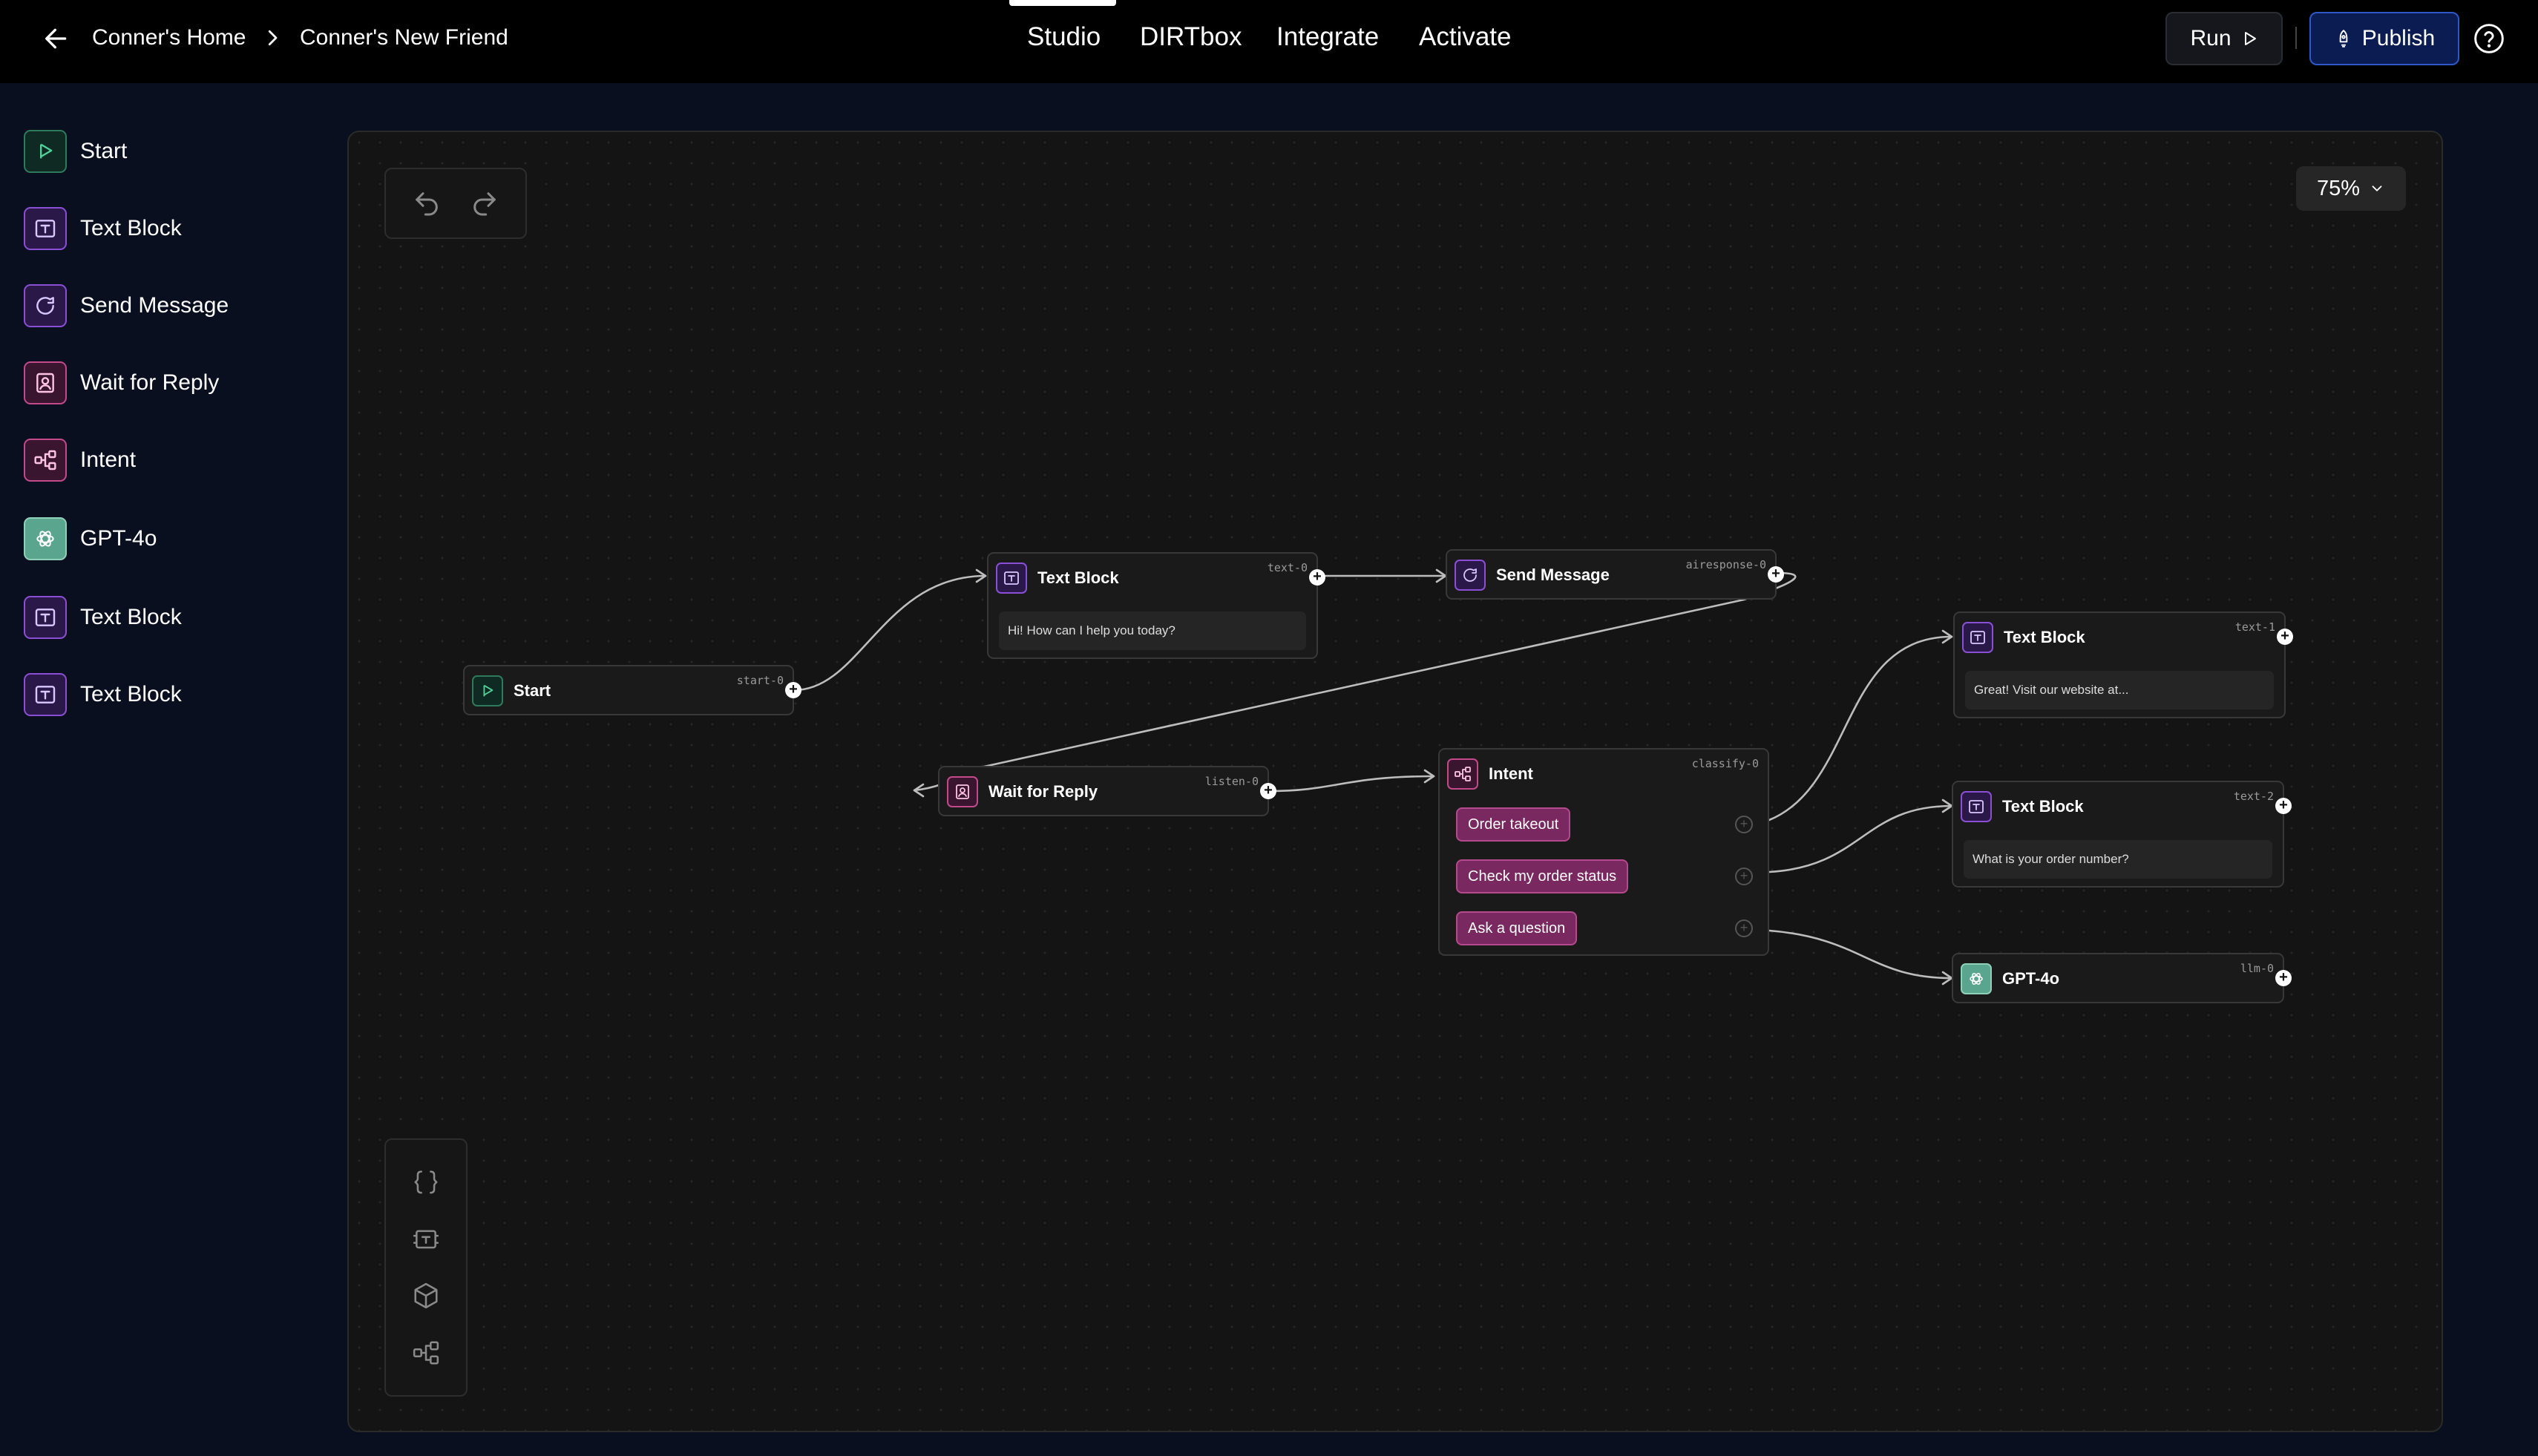 This screenshot has height=1456, width=2538. Describe the element at coordinates (1860, 955) in the screenshot. I see `edge-option3-to-gpt` at that location.